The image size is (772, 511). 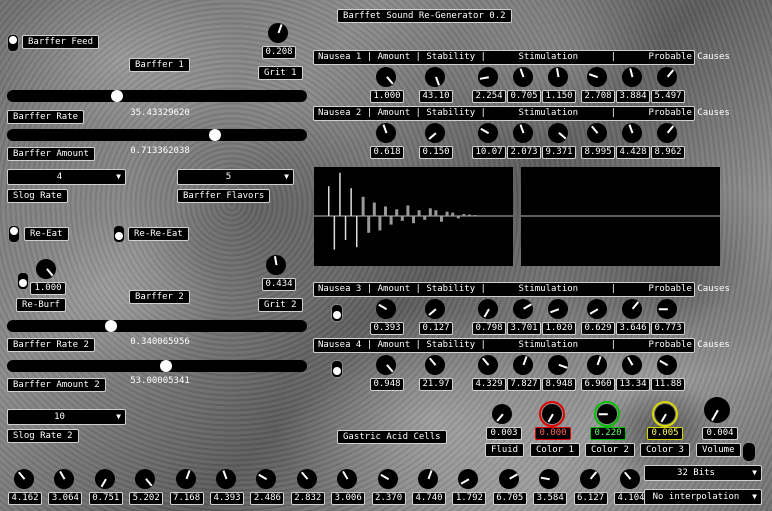 I want to click on slog-rate-2-dropdown: 10 ▼, so click(x=66, y=417).